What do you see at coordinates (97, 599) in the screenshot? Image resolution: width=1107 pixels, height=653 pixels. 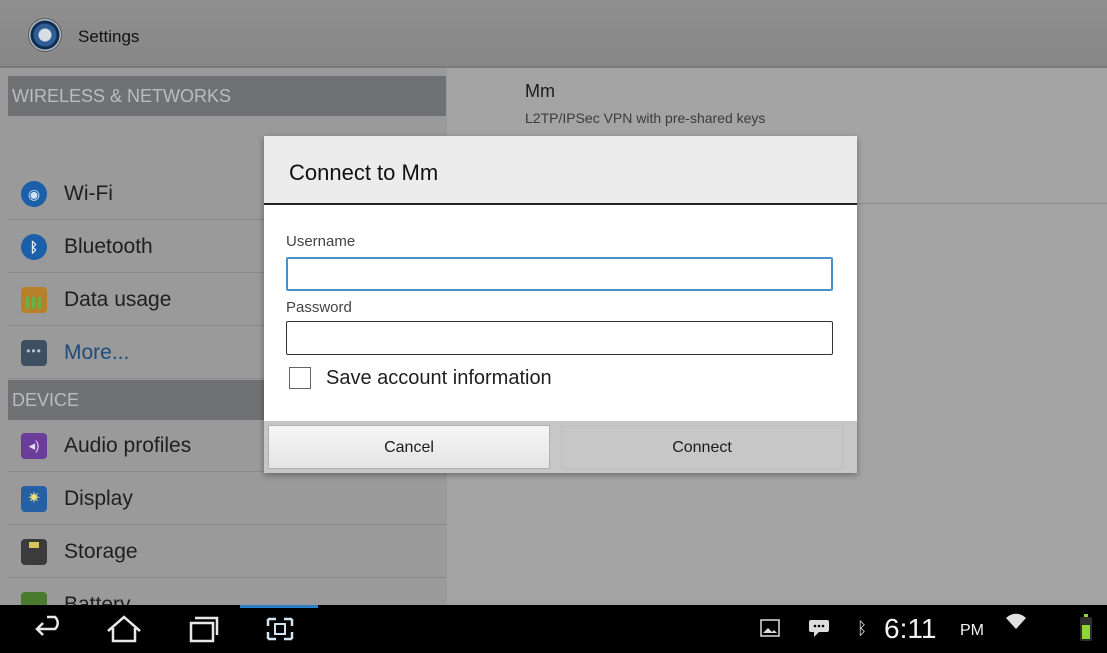 I see `sidebar-item-label: Battery` at bounding box center [97, 599].